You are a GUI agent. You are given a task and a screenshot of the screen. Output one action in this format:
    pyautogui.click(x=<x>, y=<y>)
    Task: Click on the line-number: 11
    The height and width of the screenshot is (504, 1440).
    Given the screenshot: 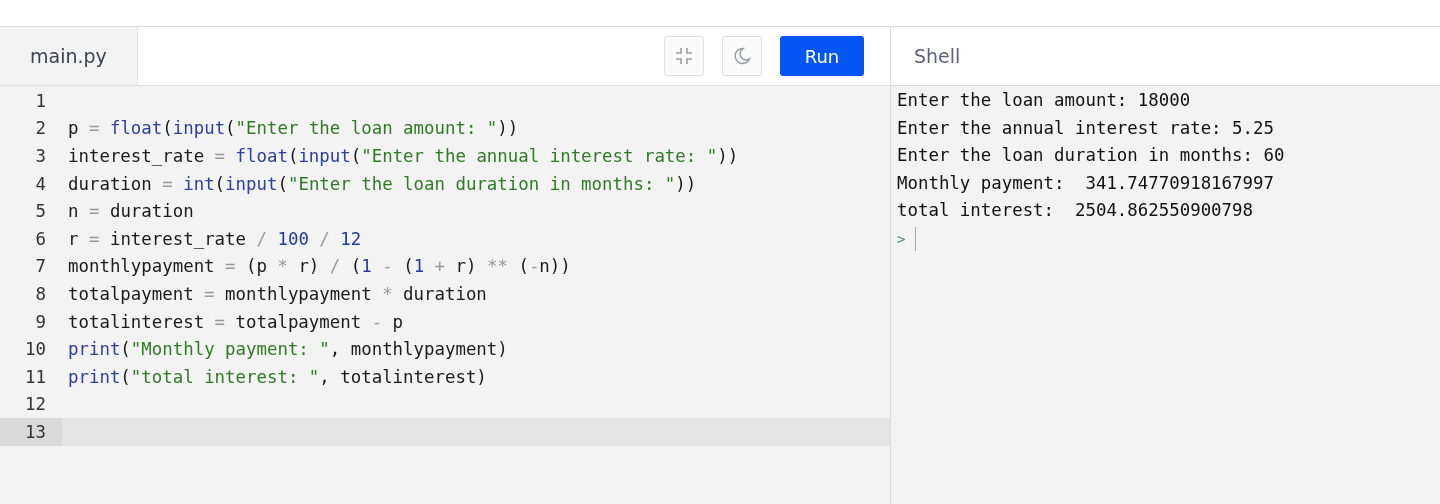 What is the action you would take?
    pyautogui.click(x=35, y=376)
    